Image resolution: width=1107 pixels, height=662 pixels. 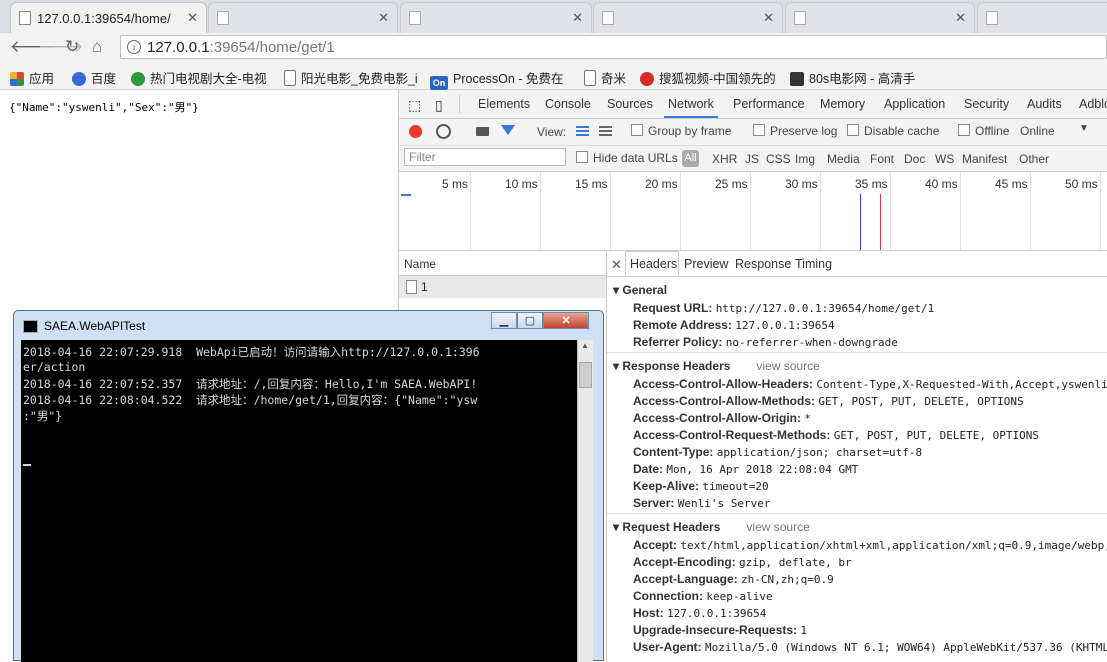 What do you see at coordinates (1081, 184) in the screenshot?
I see `timeline-tick-label: 50 ms` at bounding box center [1081, 184].